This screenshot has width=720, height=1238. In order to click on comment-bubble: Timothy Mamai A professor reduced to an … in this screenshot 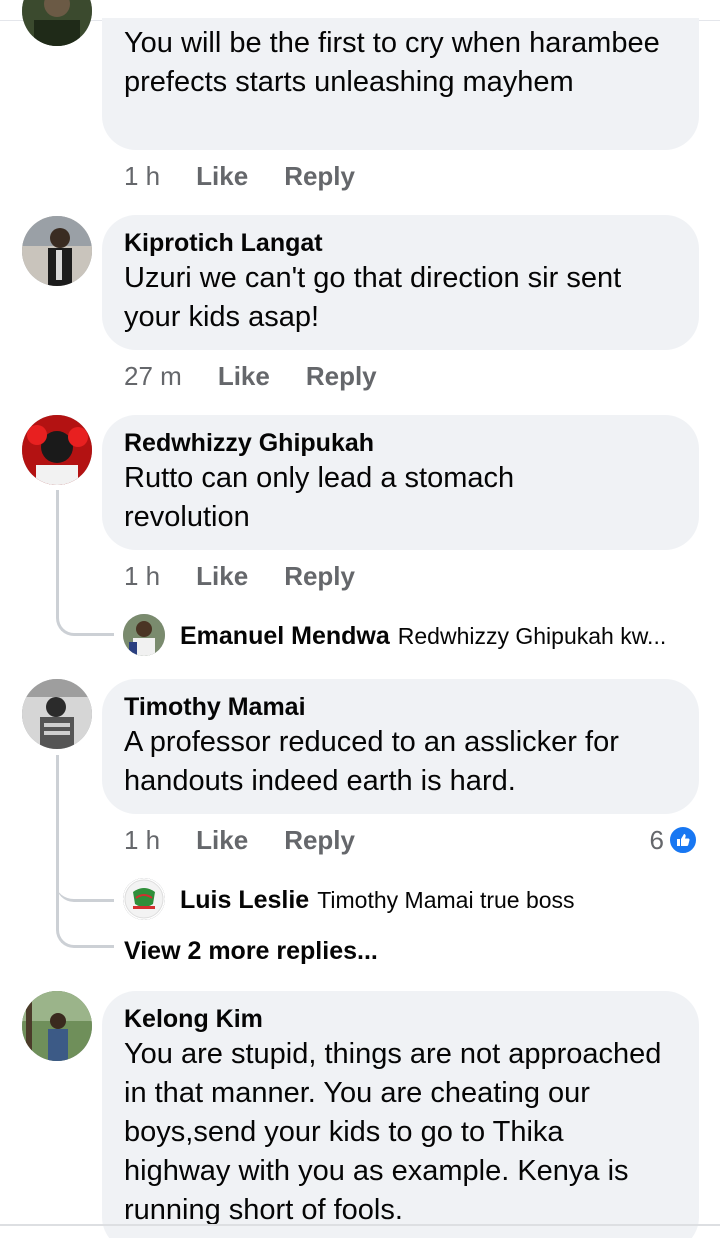, I will do `click(400, 746)`.